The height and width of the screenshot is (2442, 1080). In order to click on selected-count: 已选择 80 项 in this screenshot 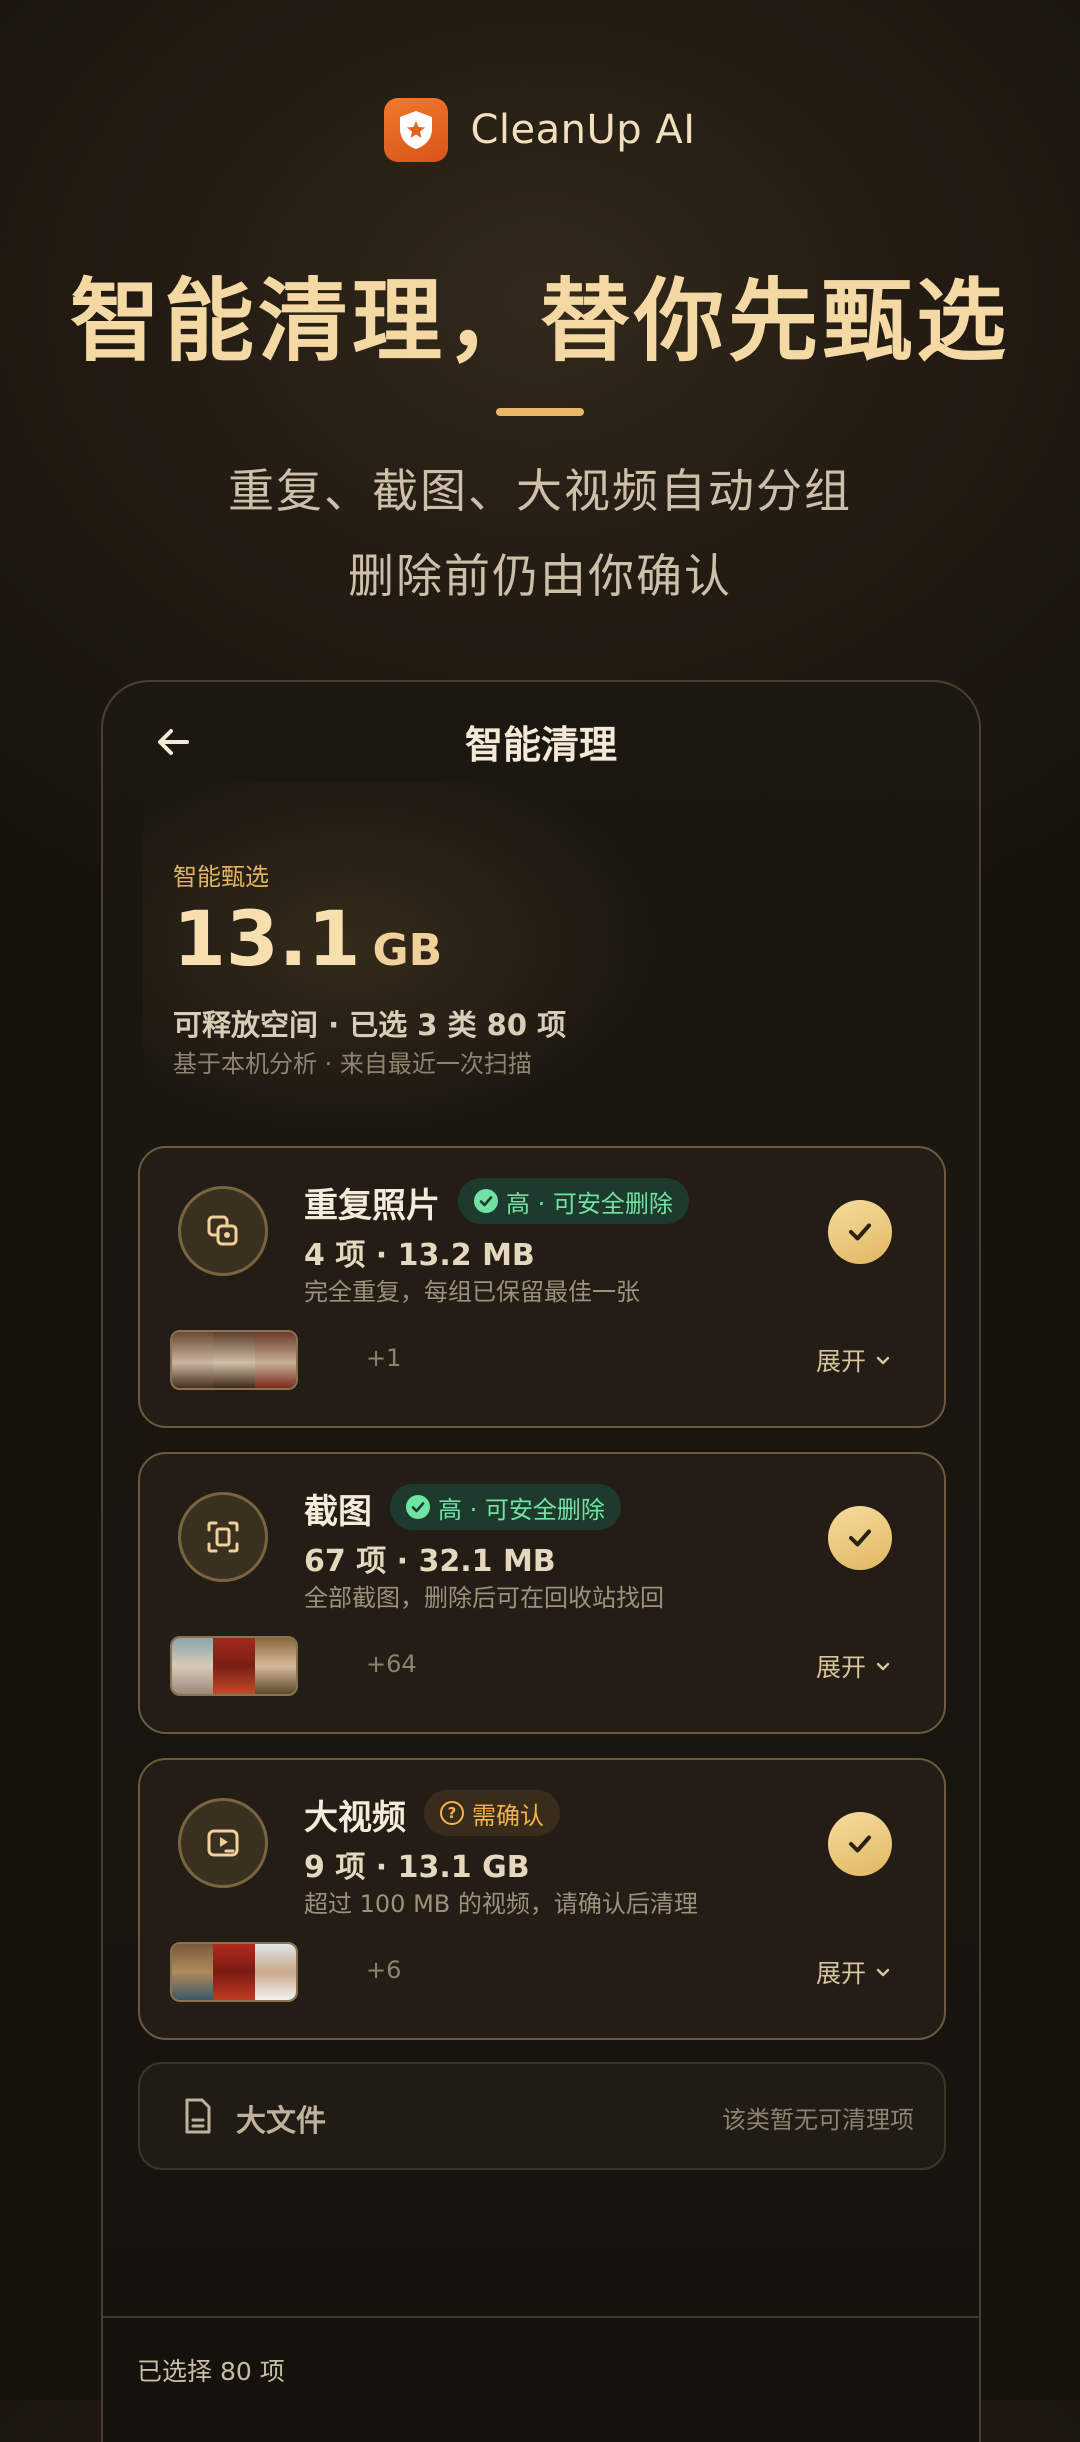, I will do `click(211, 2371)`.